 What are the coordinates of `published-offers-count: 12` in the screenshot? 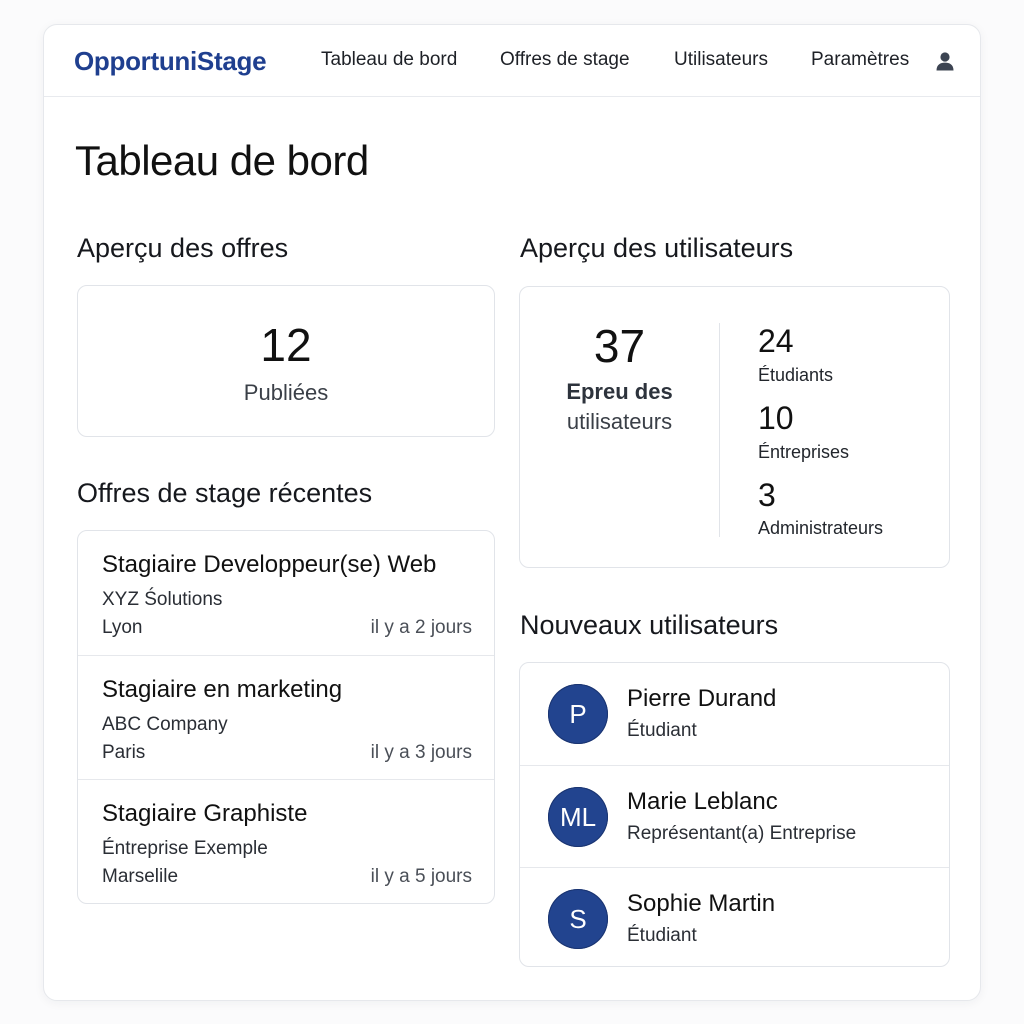 It's located at (286, 345).